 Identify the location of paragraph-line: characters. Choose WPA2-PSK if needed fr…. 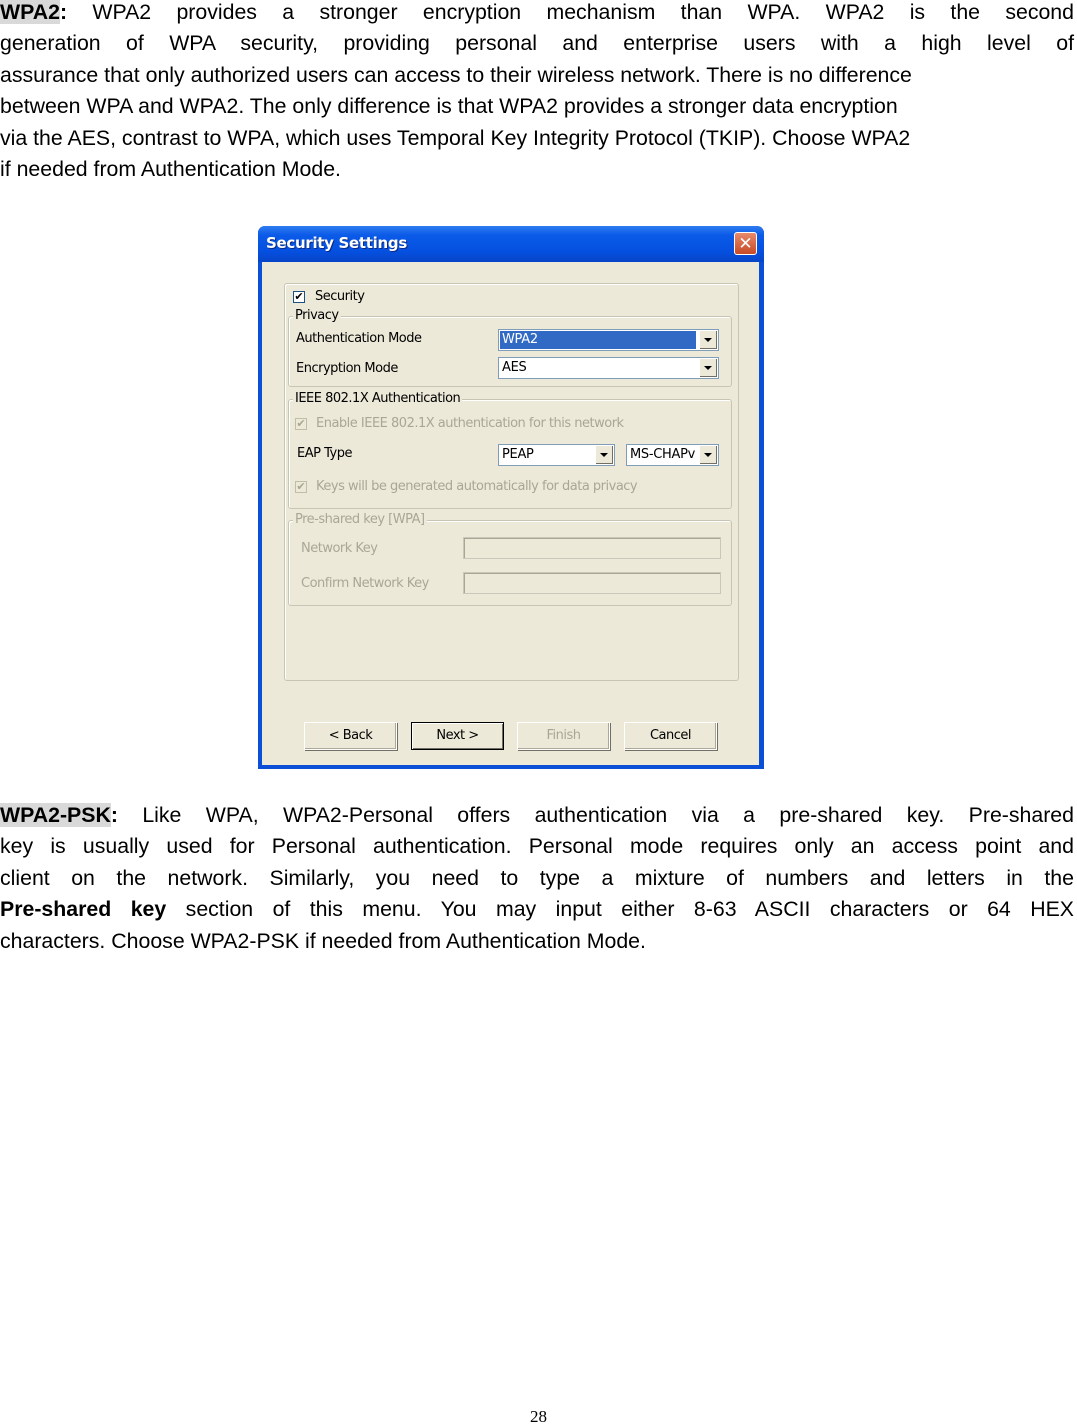
(323, 940).